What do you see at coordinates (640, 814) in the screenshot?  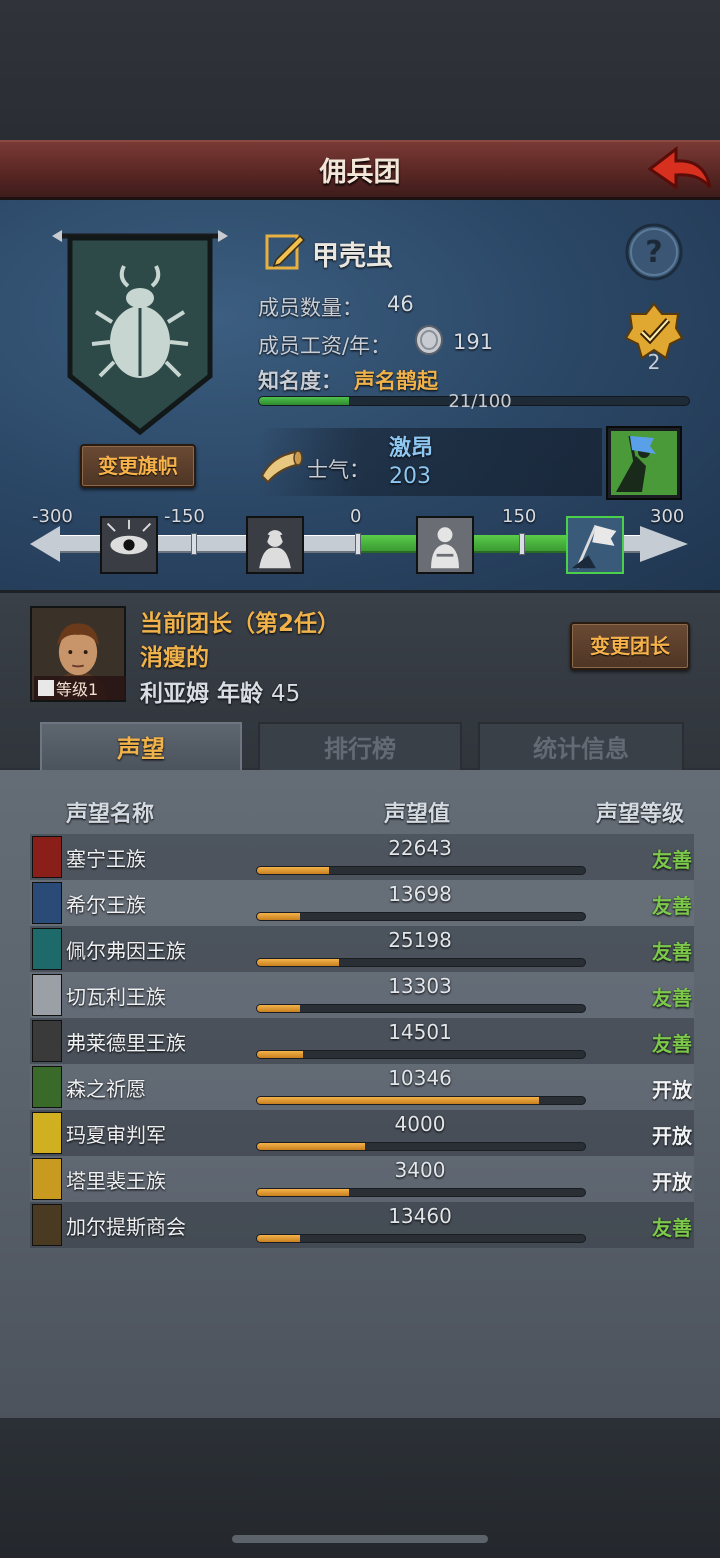 I see `column-header-level: 声望等级` at bounding box center [640, 814].